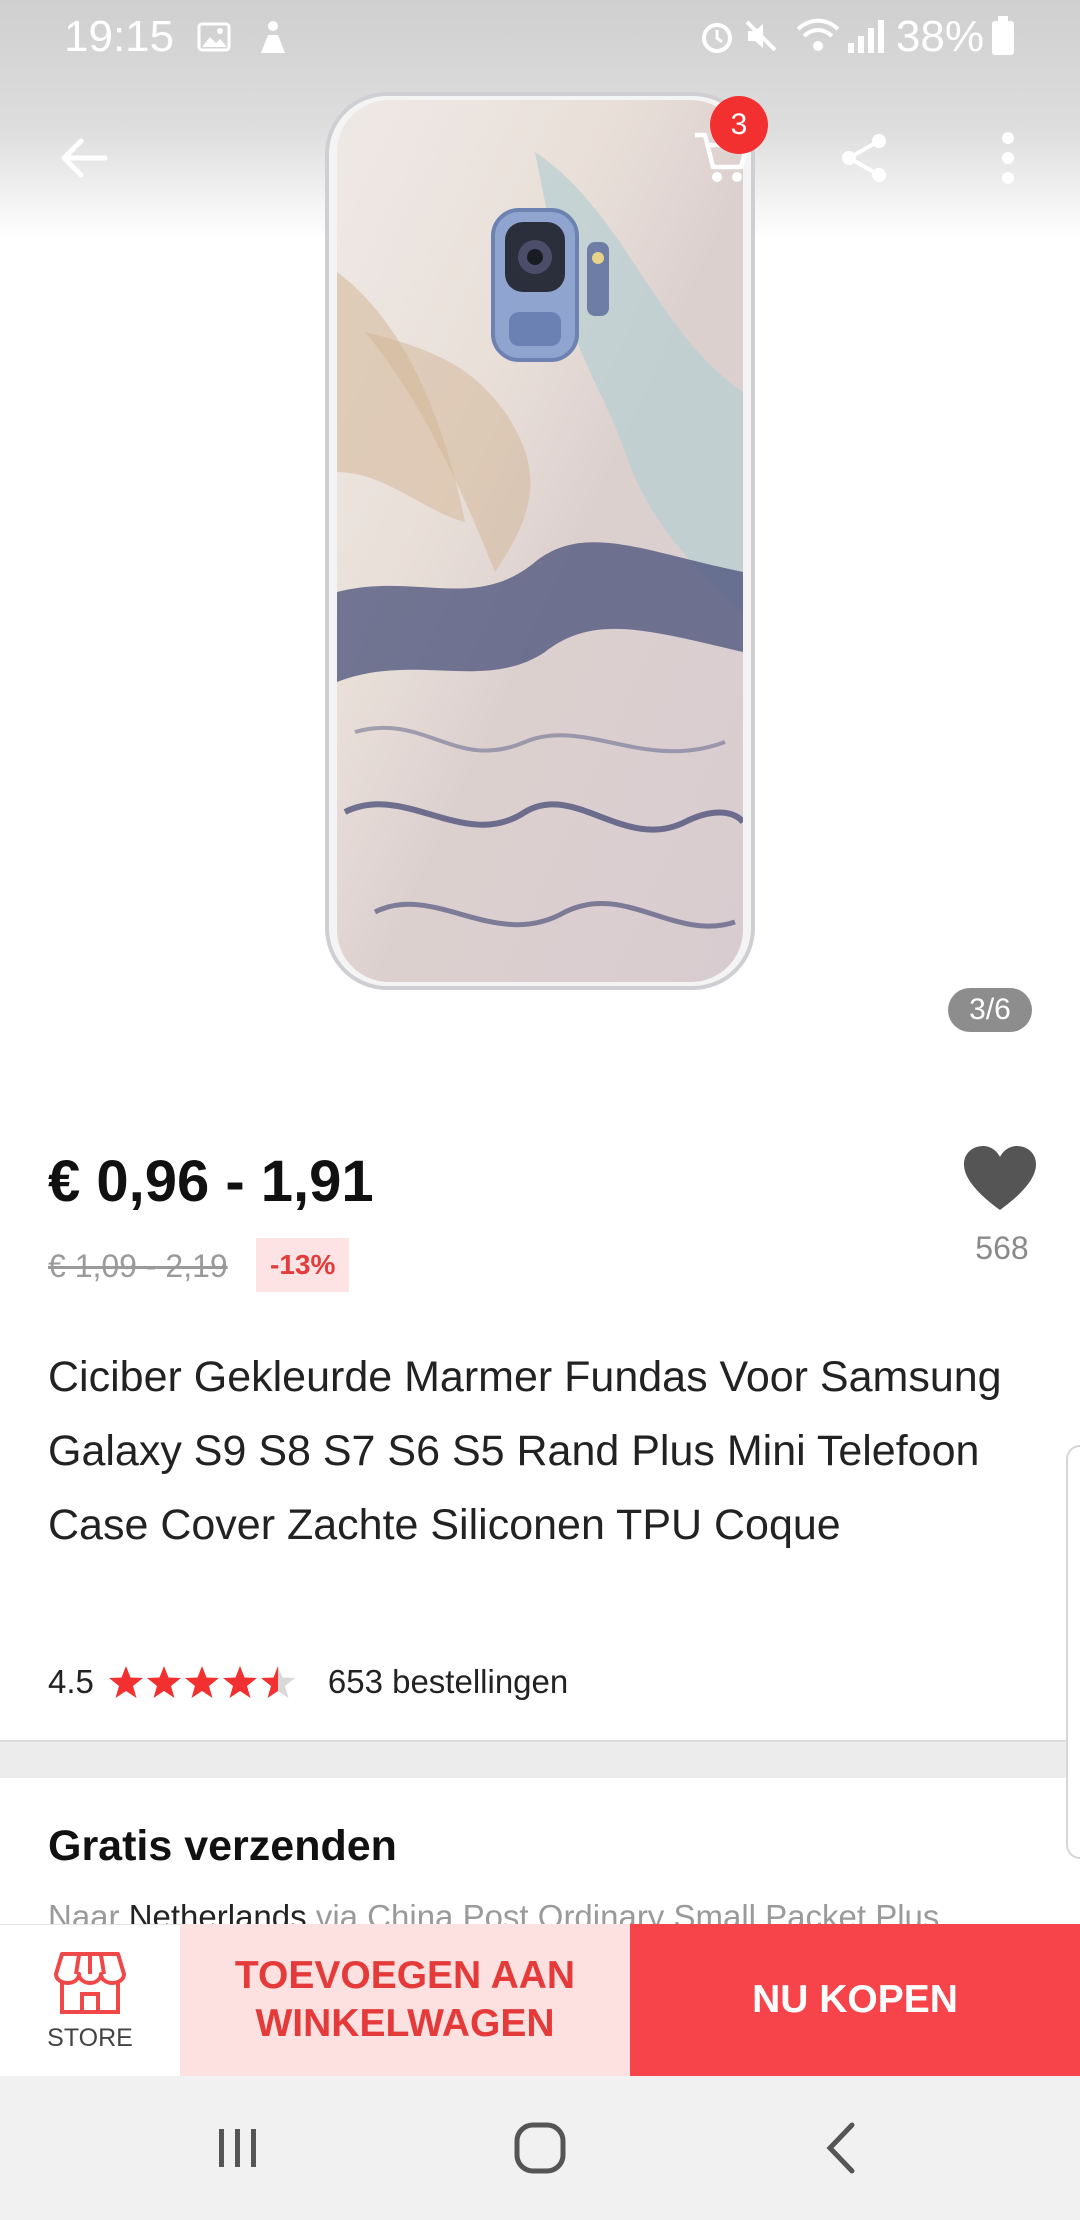  I want to click on battery-icon, so click(1003, 41).